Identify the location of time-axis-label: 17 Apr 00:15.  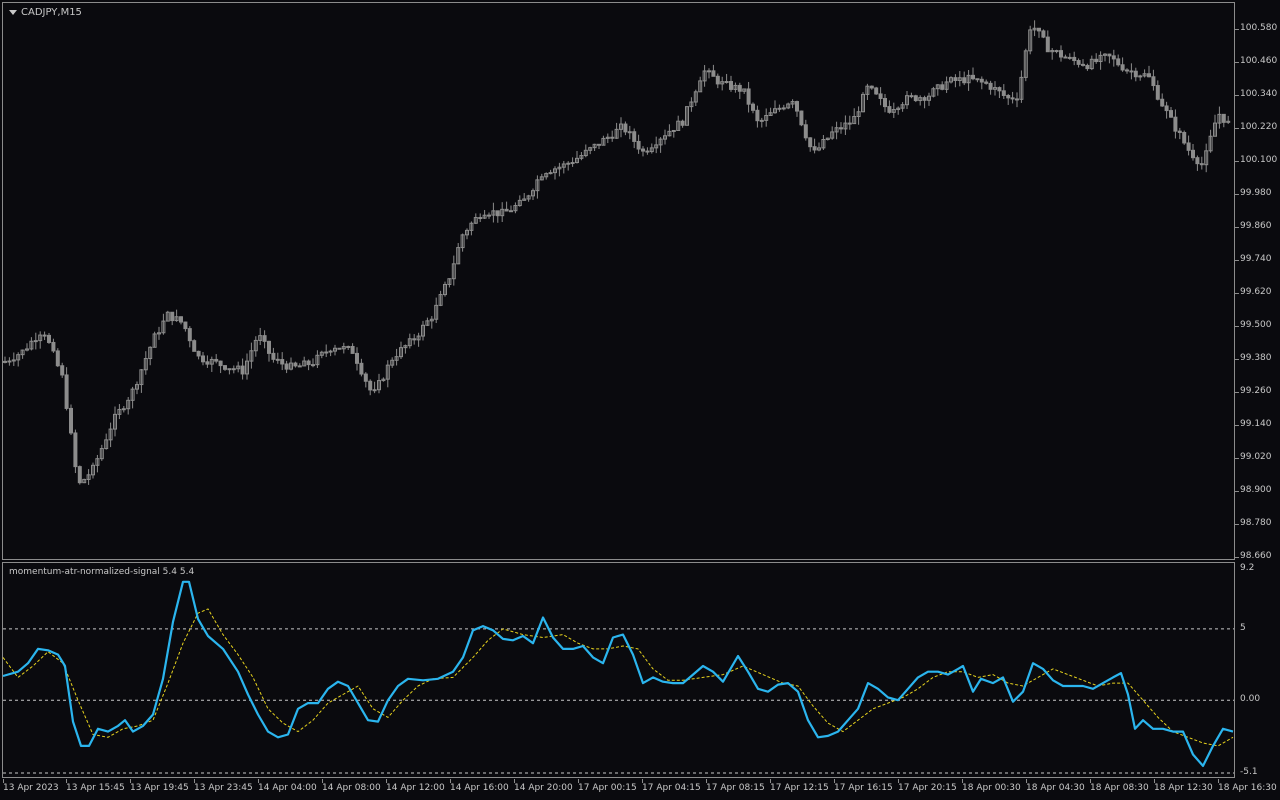
(607, 786).